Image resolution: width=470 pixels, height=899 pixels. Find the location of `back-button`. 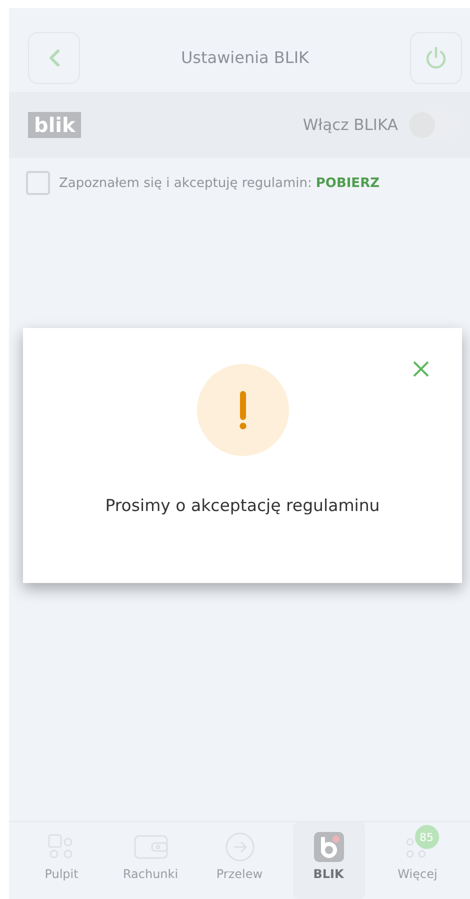

back-button is located at coordinates (54, 58).